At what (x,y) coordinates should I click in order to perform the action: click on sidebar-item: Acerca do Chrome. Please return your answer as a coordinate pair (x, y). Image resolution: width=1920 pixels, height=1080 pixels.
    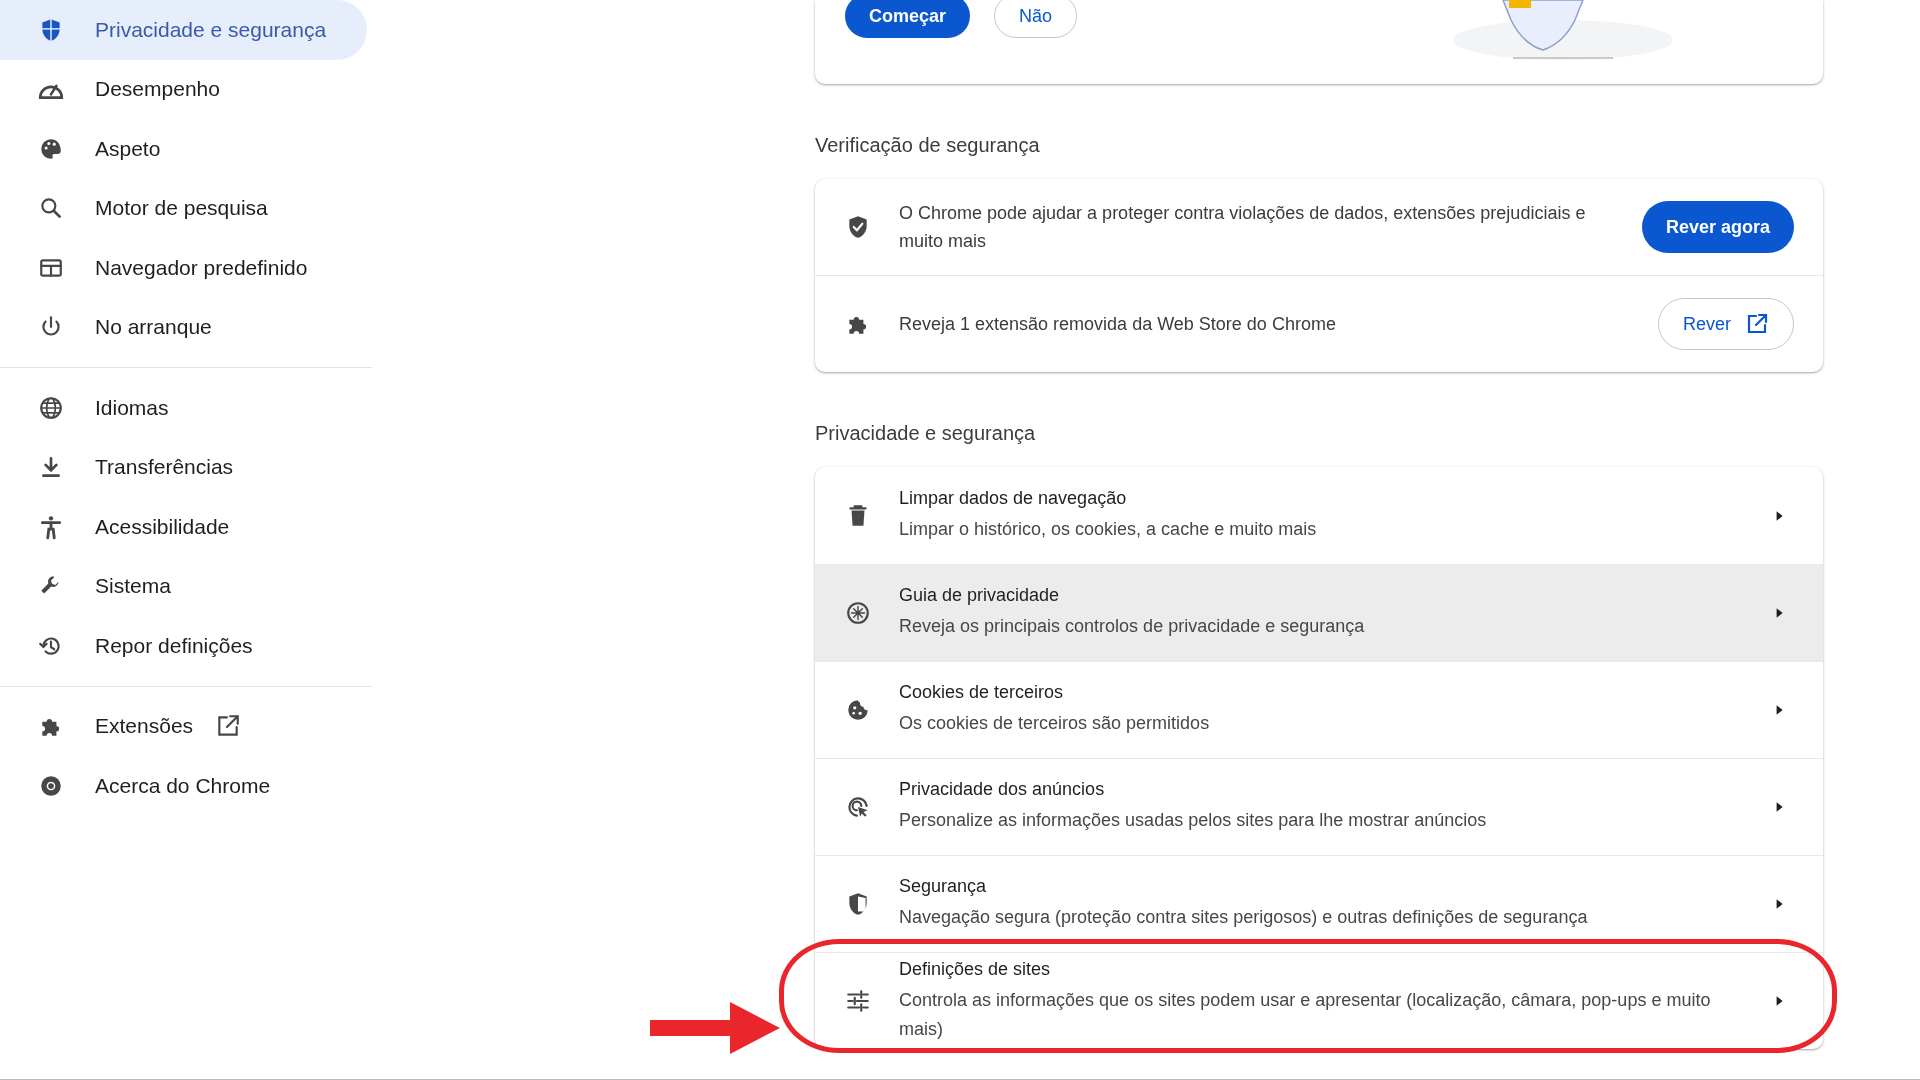
    Looking at the image, I should click on (183, 786).